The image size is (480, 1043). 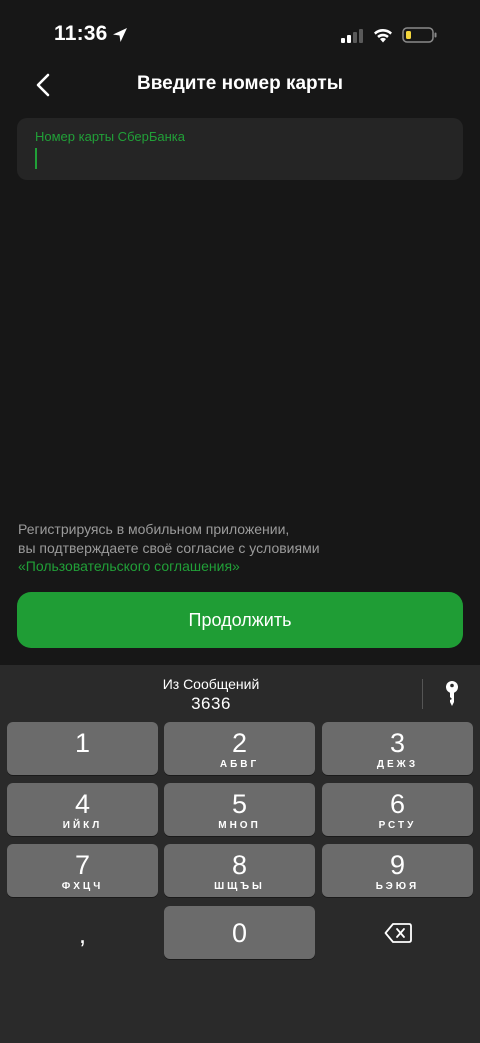 I want to click on key-digit: 2, so click(x=239, y=743).